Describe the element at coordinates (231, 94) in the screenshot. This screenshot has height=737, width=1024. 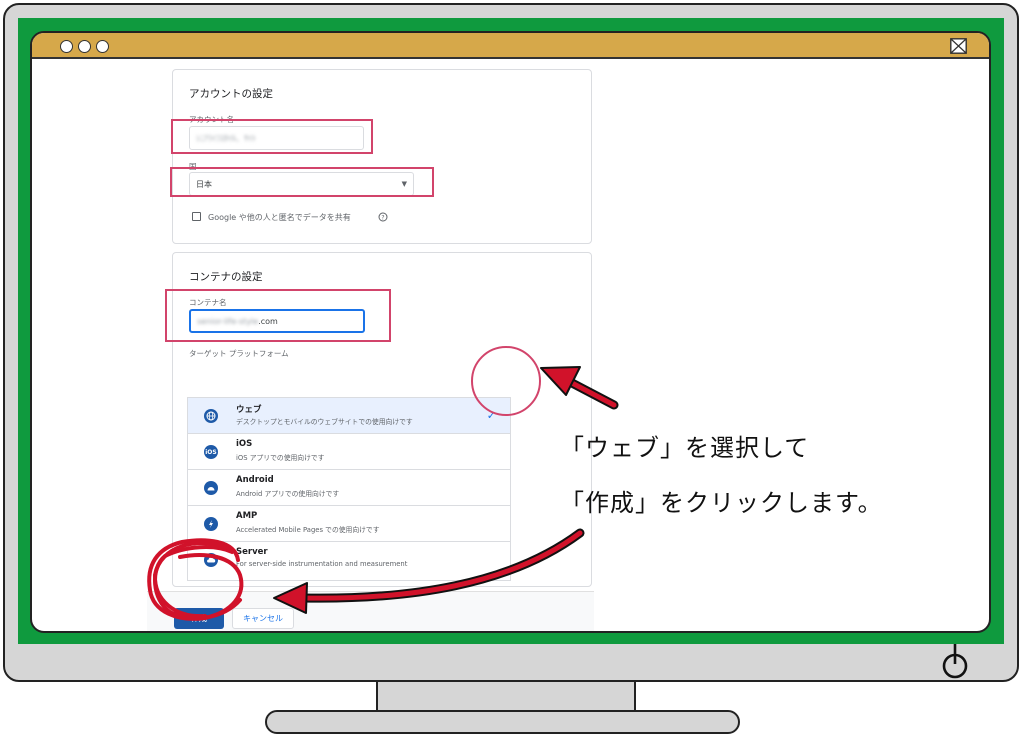
I see `account-settings-title: アカウントの設定` at that location.